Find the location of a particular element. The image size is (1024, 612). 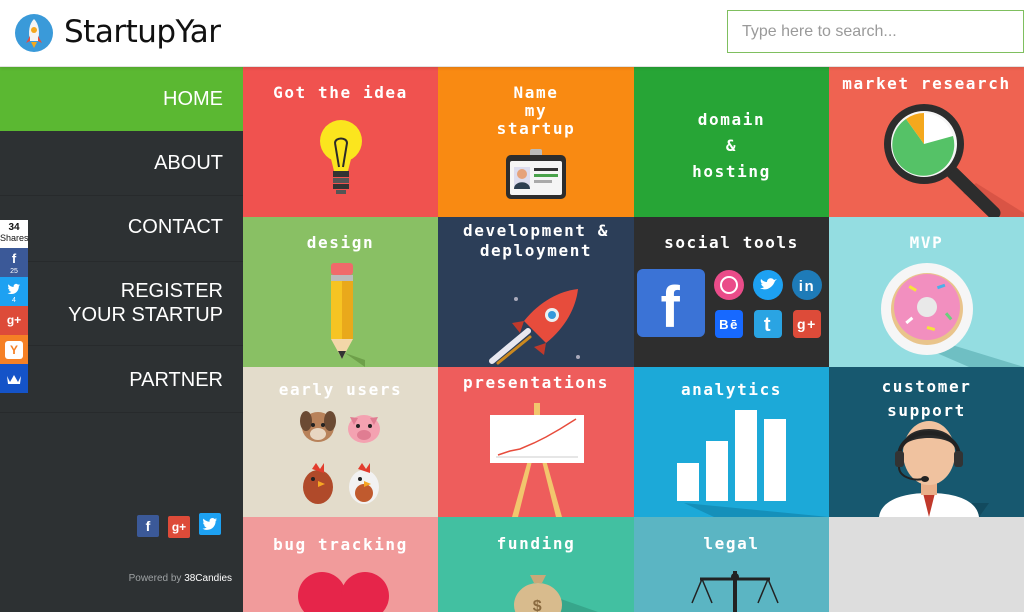

share-google-plus-button: g+ is located at coordinates (14, 320).